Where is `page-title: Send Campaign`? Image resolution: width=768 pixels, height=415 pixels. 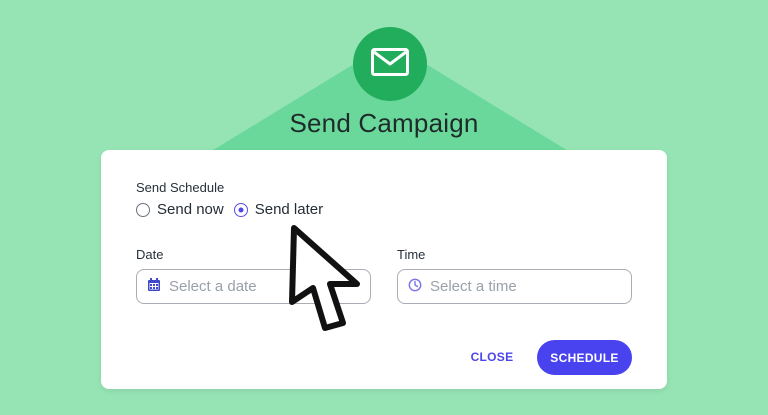 page-title: Send Campaign is located at coordinates (384, 123).